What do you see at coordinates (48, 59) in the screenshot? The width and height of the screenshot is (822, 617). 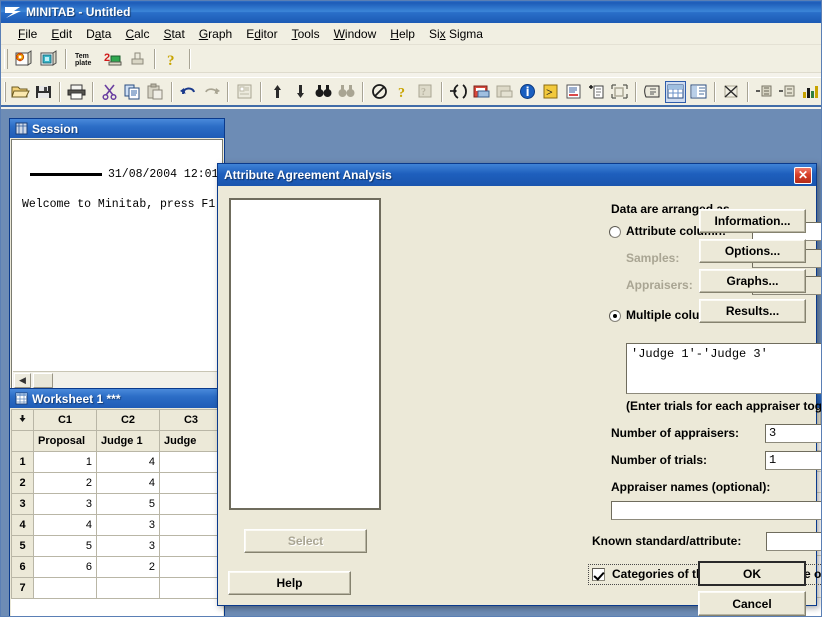 I see `project-tools-icon` at bounding box center [48, 59].